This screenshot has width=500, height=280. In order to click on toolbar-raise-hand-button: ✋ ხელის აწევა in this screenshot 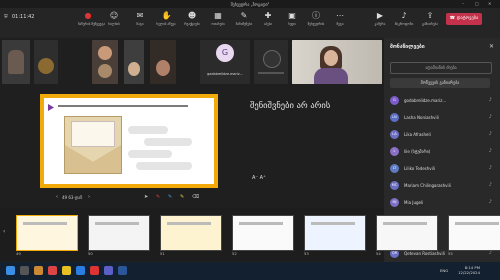, I will do `click(166, 18)`.